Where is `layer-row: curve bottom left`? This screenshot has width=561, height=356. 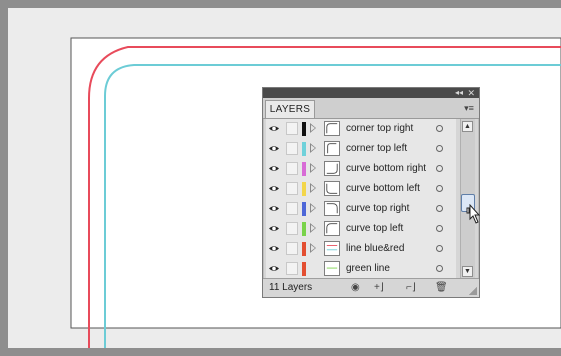 layer-row: curve bottom left is located at coordinates (361, 189).